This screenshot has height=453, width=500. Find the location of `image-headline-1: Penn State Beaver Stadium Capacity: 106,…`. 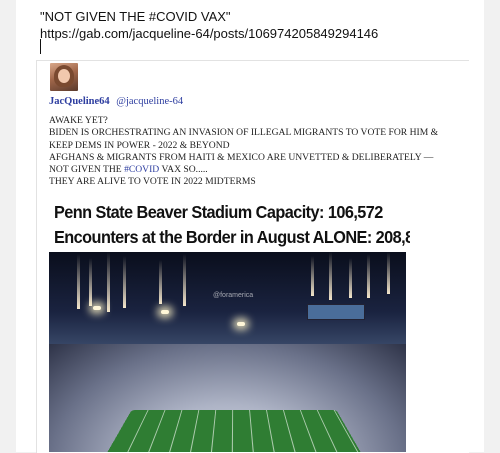

image-headline-1: Penn State Beaver Stadium Capacity: 106,… is located at coordinates (218, 212).